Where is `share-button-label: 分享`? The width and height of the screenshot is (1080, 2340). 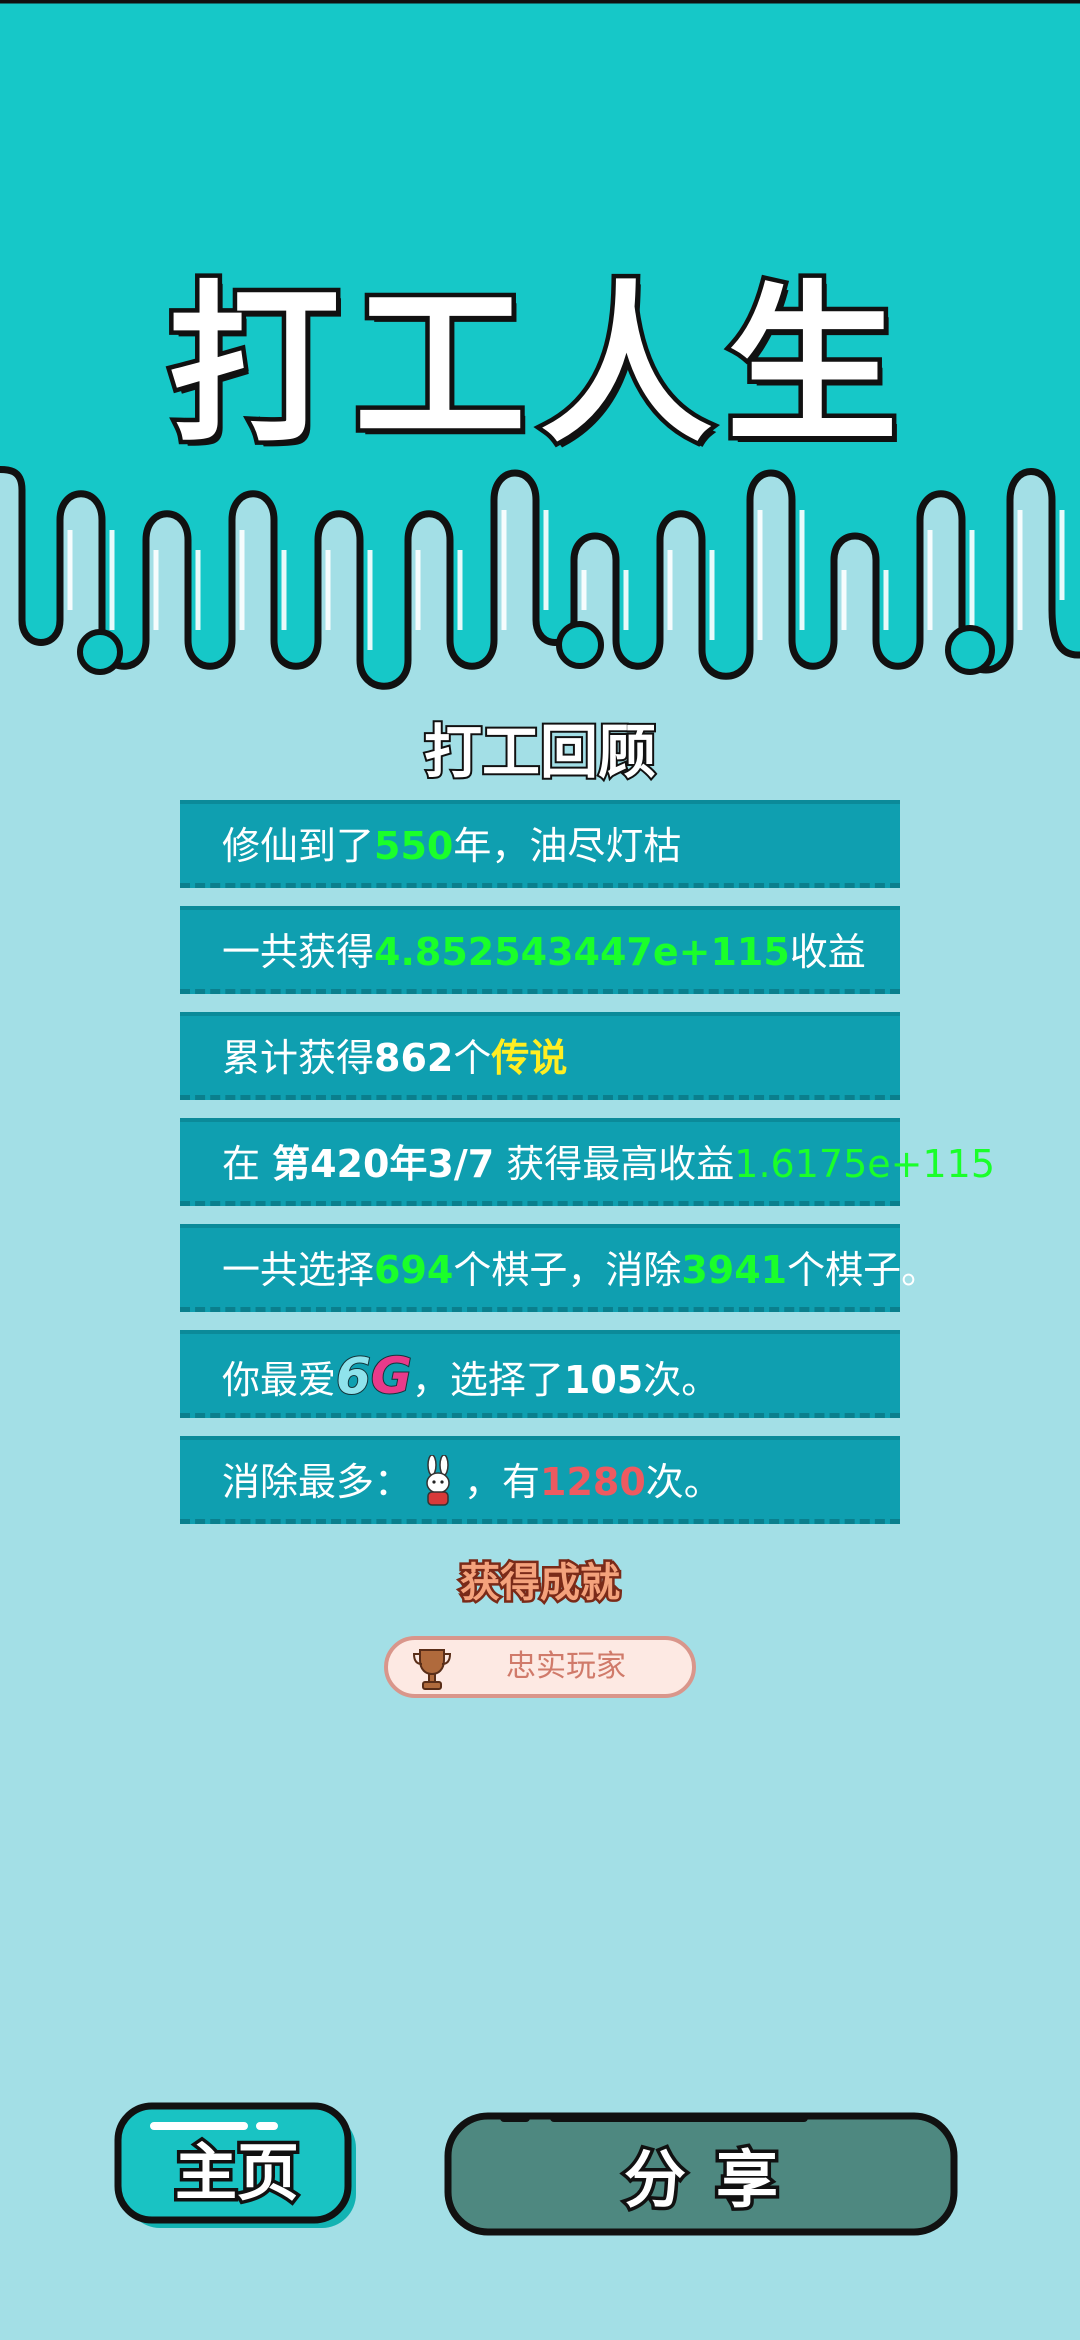 share-button-label: 分享 is located at coordinates (714, 2180).